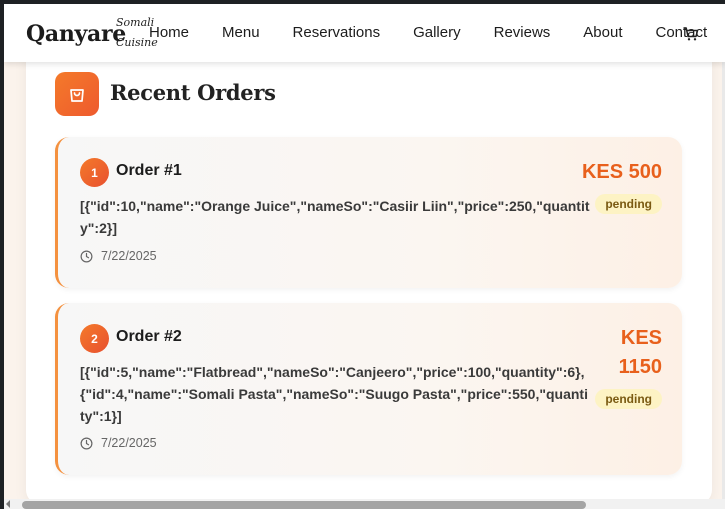 The height and width of the screenshot is (509, 725). I want to click on shopping-bag-icon, so click(77, 94).